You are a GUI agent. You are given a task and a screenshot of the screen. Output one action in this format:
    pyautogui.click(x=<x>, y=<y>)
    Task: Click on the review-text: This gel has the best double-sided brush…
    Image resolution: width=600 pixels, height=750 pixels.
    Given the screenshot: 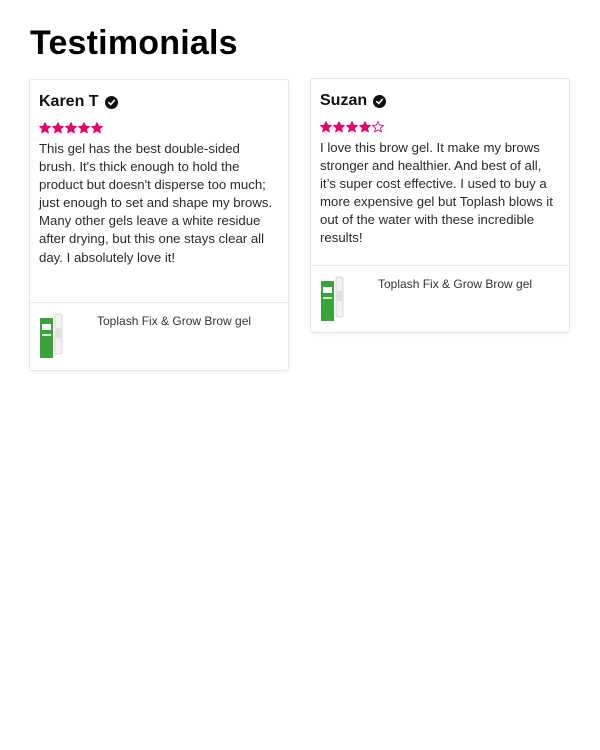 What is the action you would take?
    pyautogui.click(x=156, y=203)
    